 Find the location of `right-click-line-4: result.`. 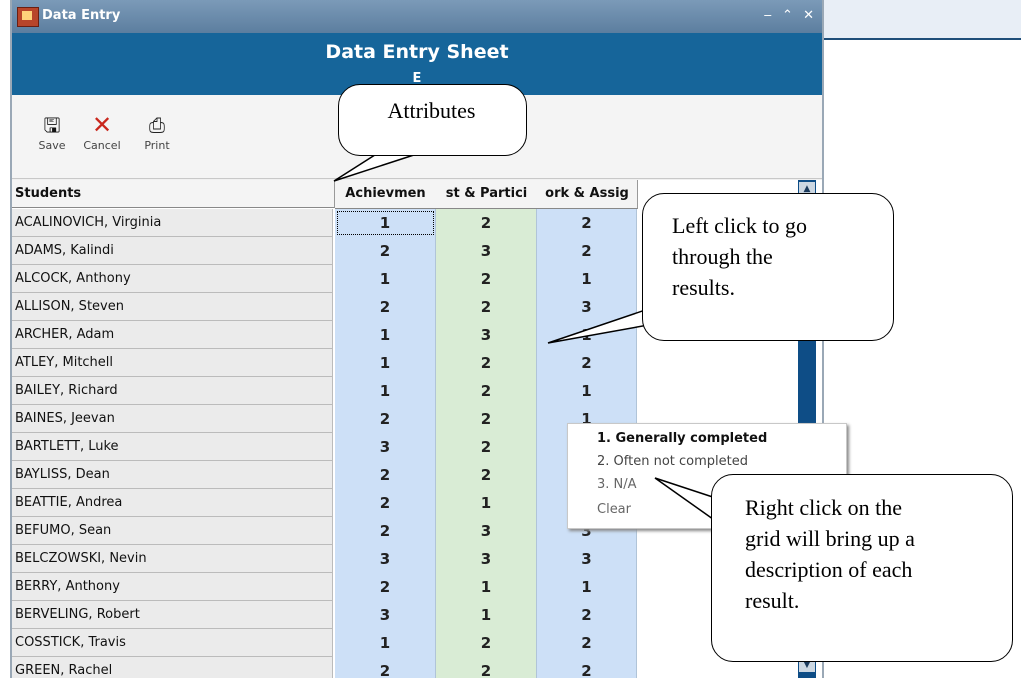

right-click-line-4: result. is located at coordinates (772, 600).